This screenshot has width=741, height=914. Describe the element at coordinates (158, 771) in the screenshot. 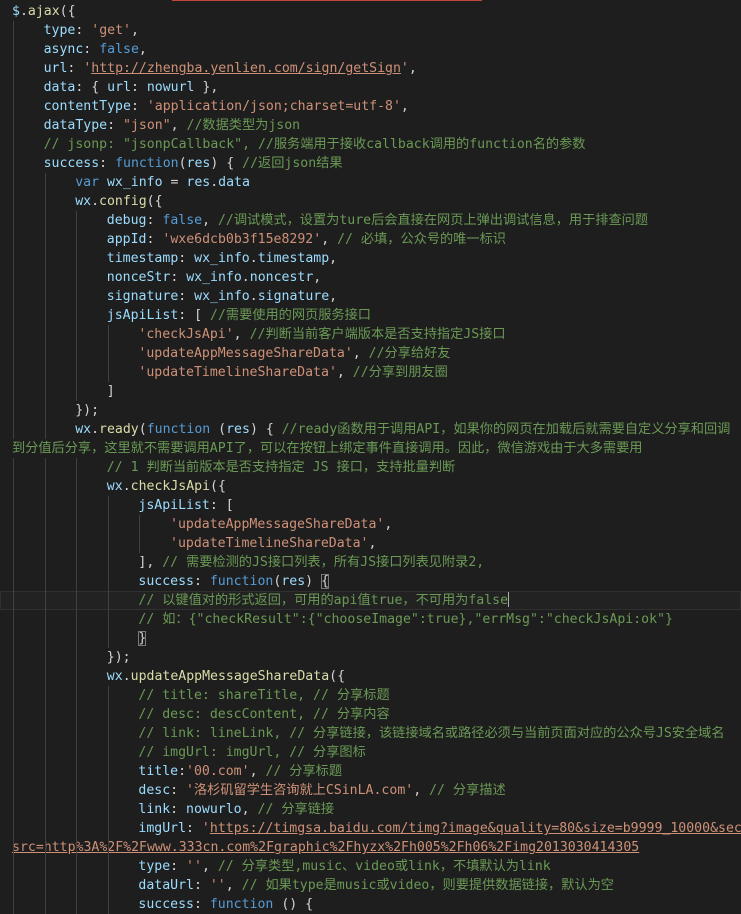

I see `code-token: title` at that location.